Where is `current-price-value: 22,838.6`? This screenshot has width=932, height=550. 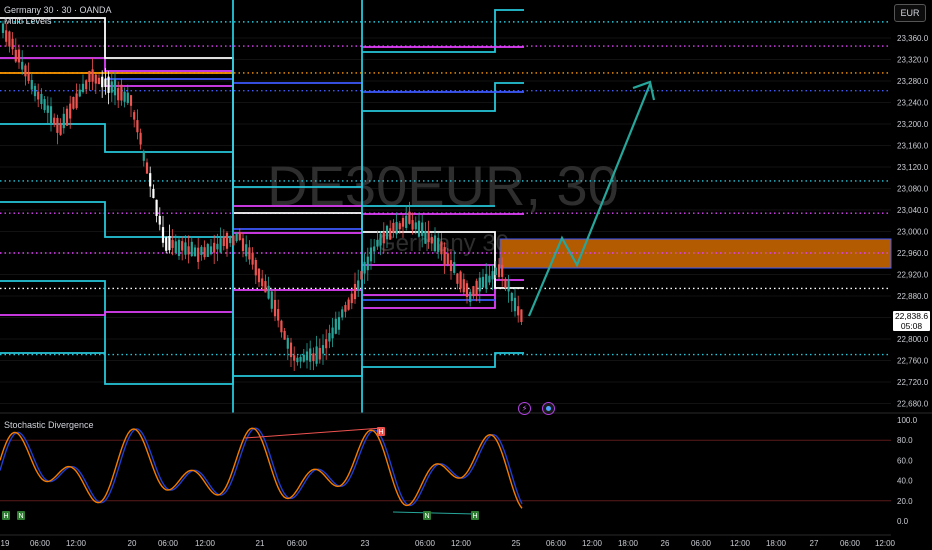 current-price-value: 22,838.6 is located at coordinates (911, 316).